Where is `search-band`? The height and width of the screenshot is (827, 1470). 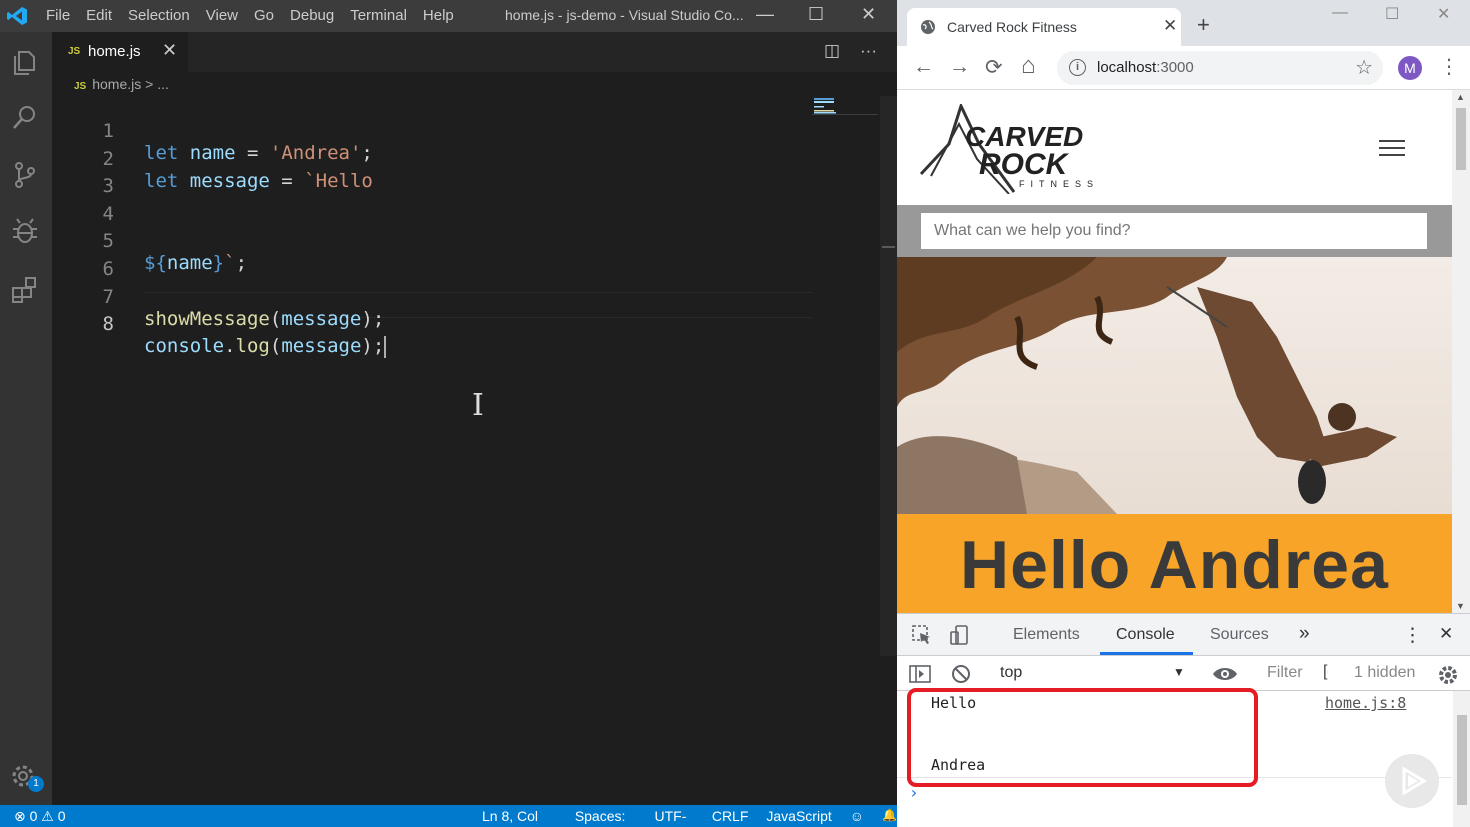
search-band is located at coordinates (1174, 231).